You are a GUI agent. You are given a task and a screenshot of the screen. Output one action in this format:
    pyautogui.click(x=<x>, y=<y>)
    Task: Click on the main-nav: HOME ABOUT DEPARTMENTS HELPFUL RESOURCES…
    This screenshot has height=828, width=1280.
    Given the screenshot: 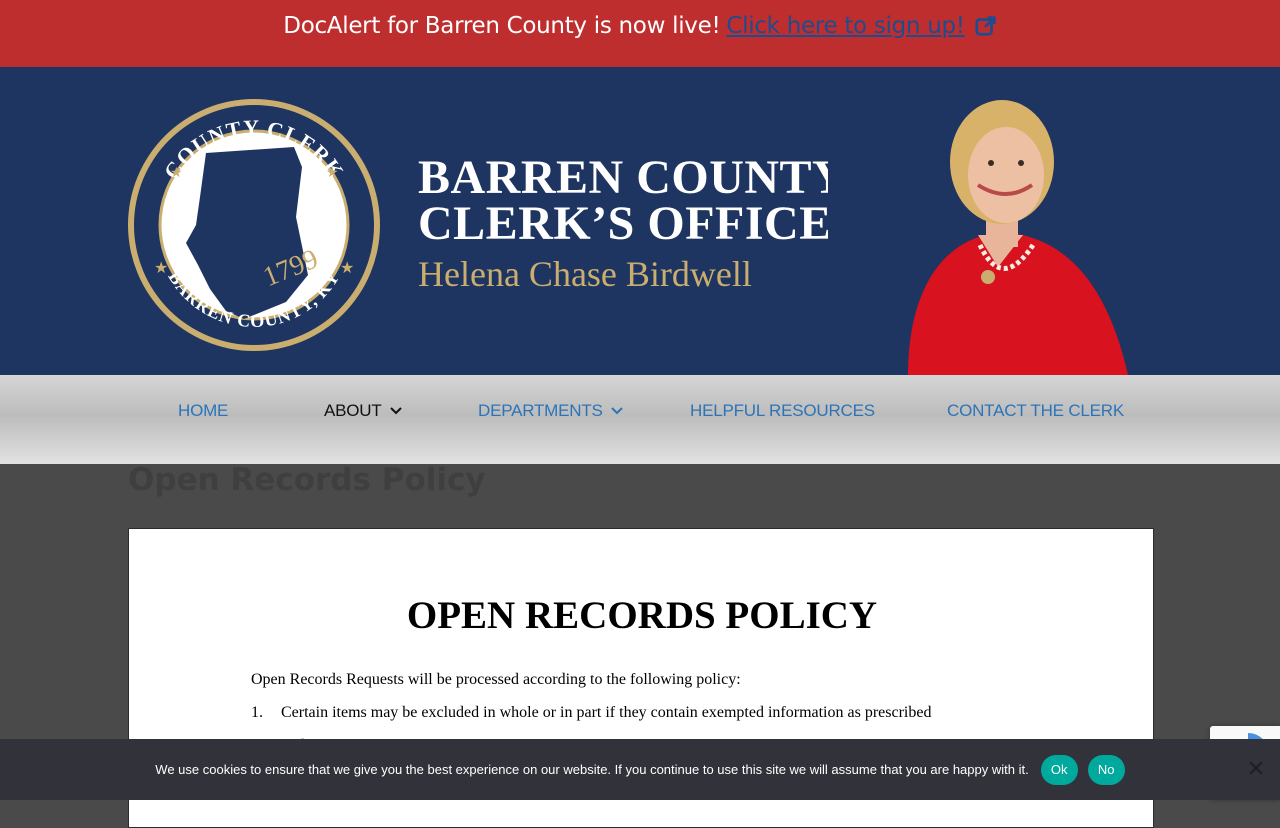 What is the action you would take?
    pyautogui.click(x=640, y=419)
    